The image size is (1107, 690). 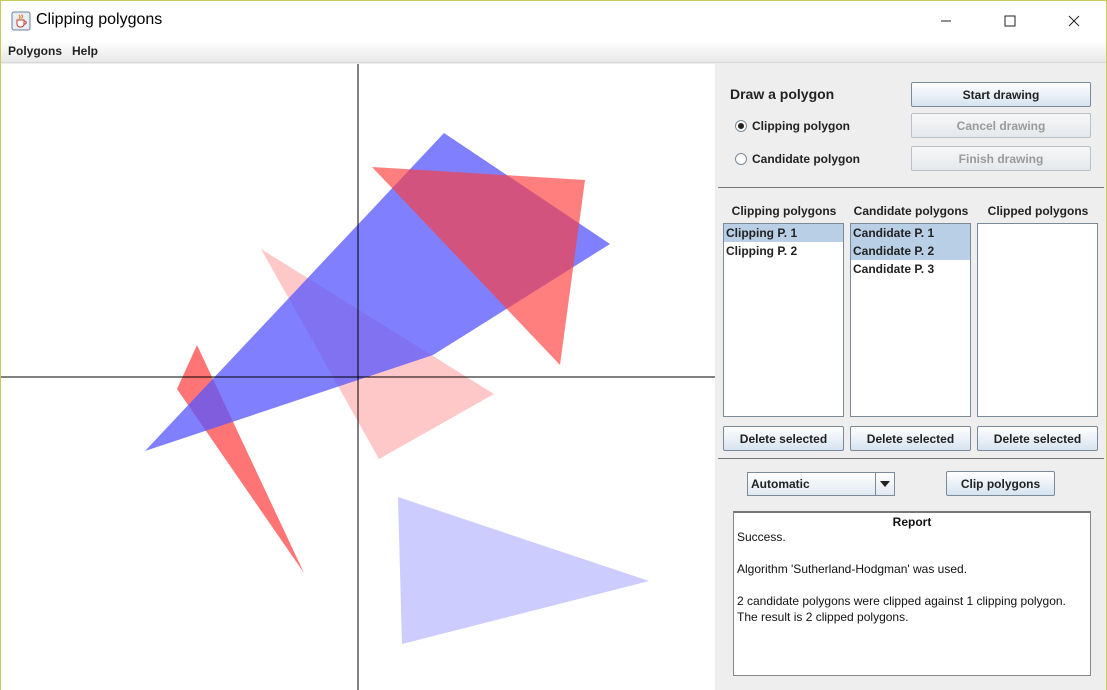 What do you see at coordinates (911, 211) in the screenshot?
I see `candidate-list-header: Candidate polygons` at bounding box center [911, 211].